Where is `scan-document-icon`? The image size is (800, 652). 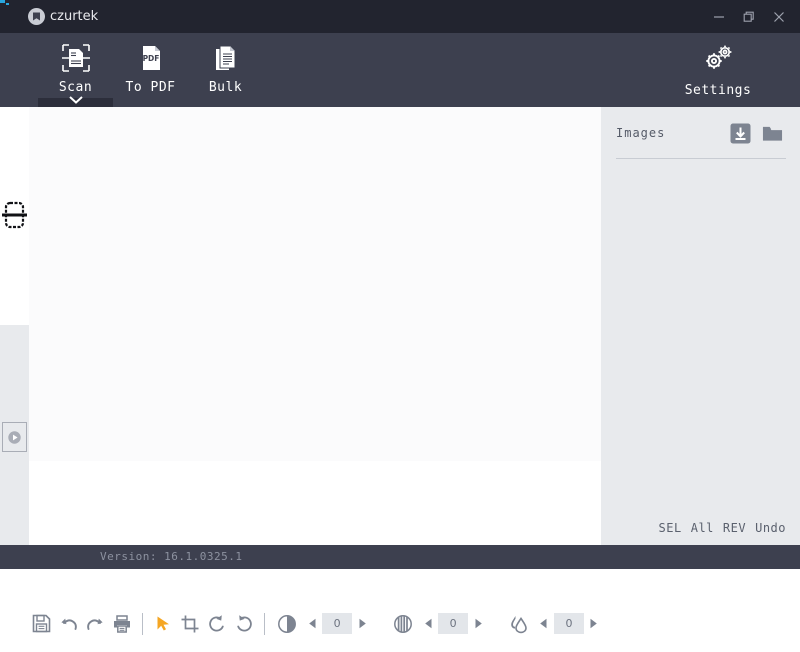
scan-document-icon is located at coordinates (76, 58).